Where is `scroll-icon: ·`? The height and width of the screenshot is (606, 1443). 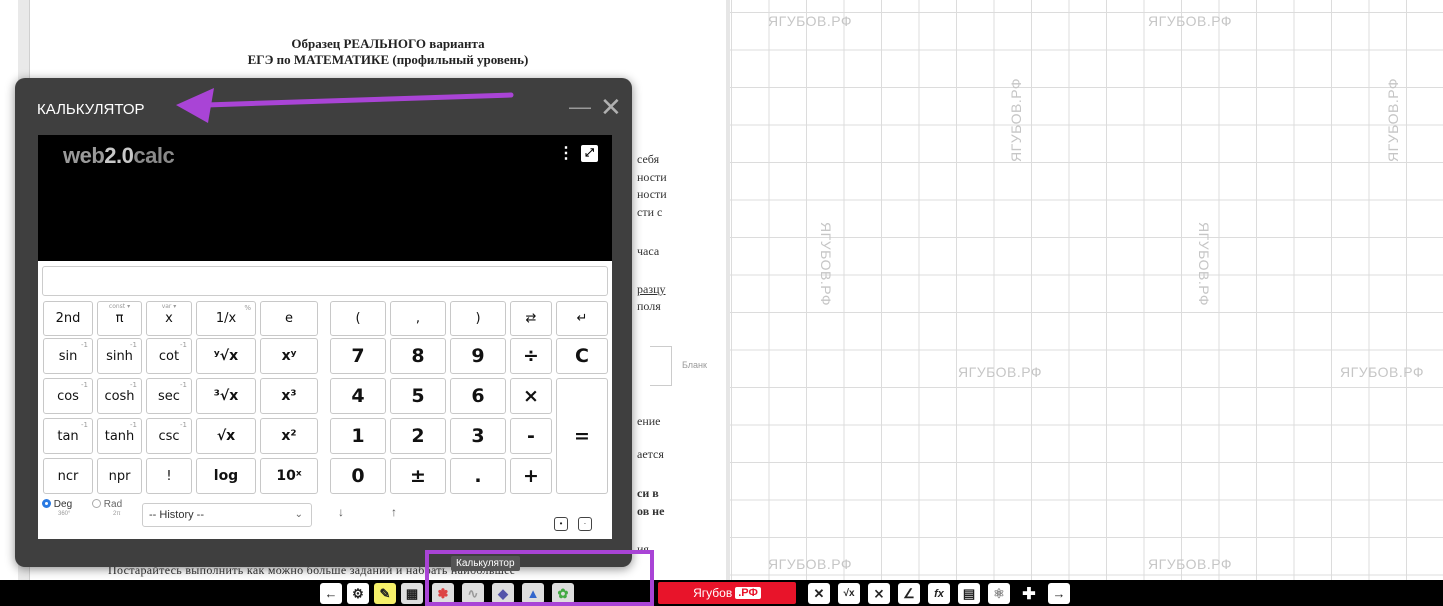 scroll-icon: · is located at coordinates (585, 524).